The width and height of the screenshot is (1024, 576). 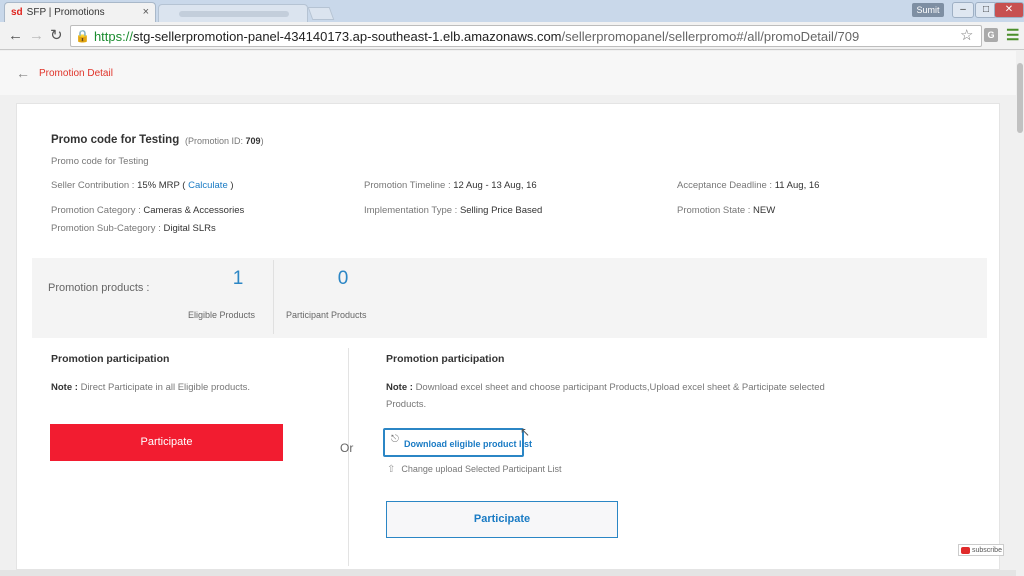 What do you see at coordinates (981, 550) in the screenshot?
I see `subscribe-badge: subscribe` at bounding box center [981, 550].